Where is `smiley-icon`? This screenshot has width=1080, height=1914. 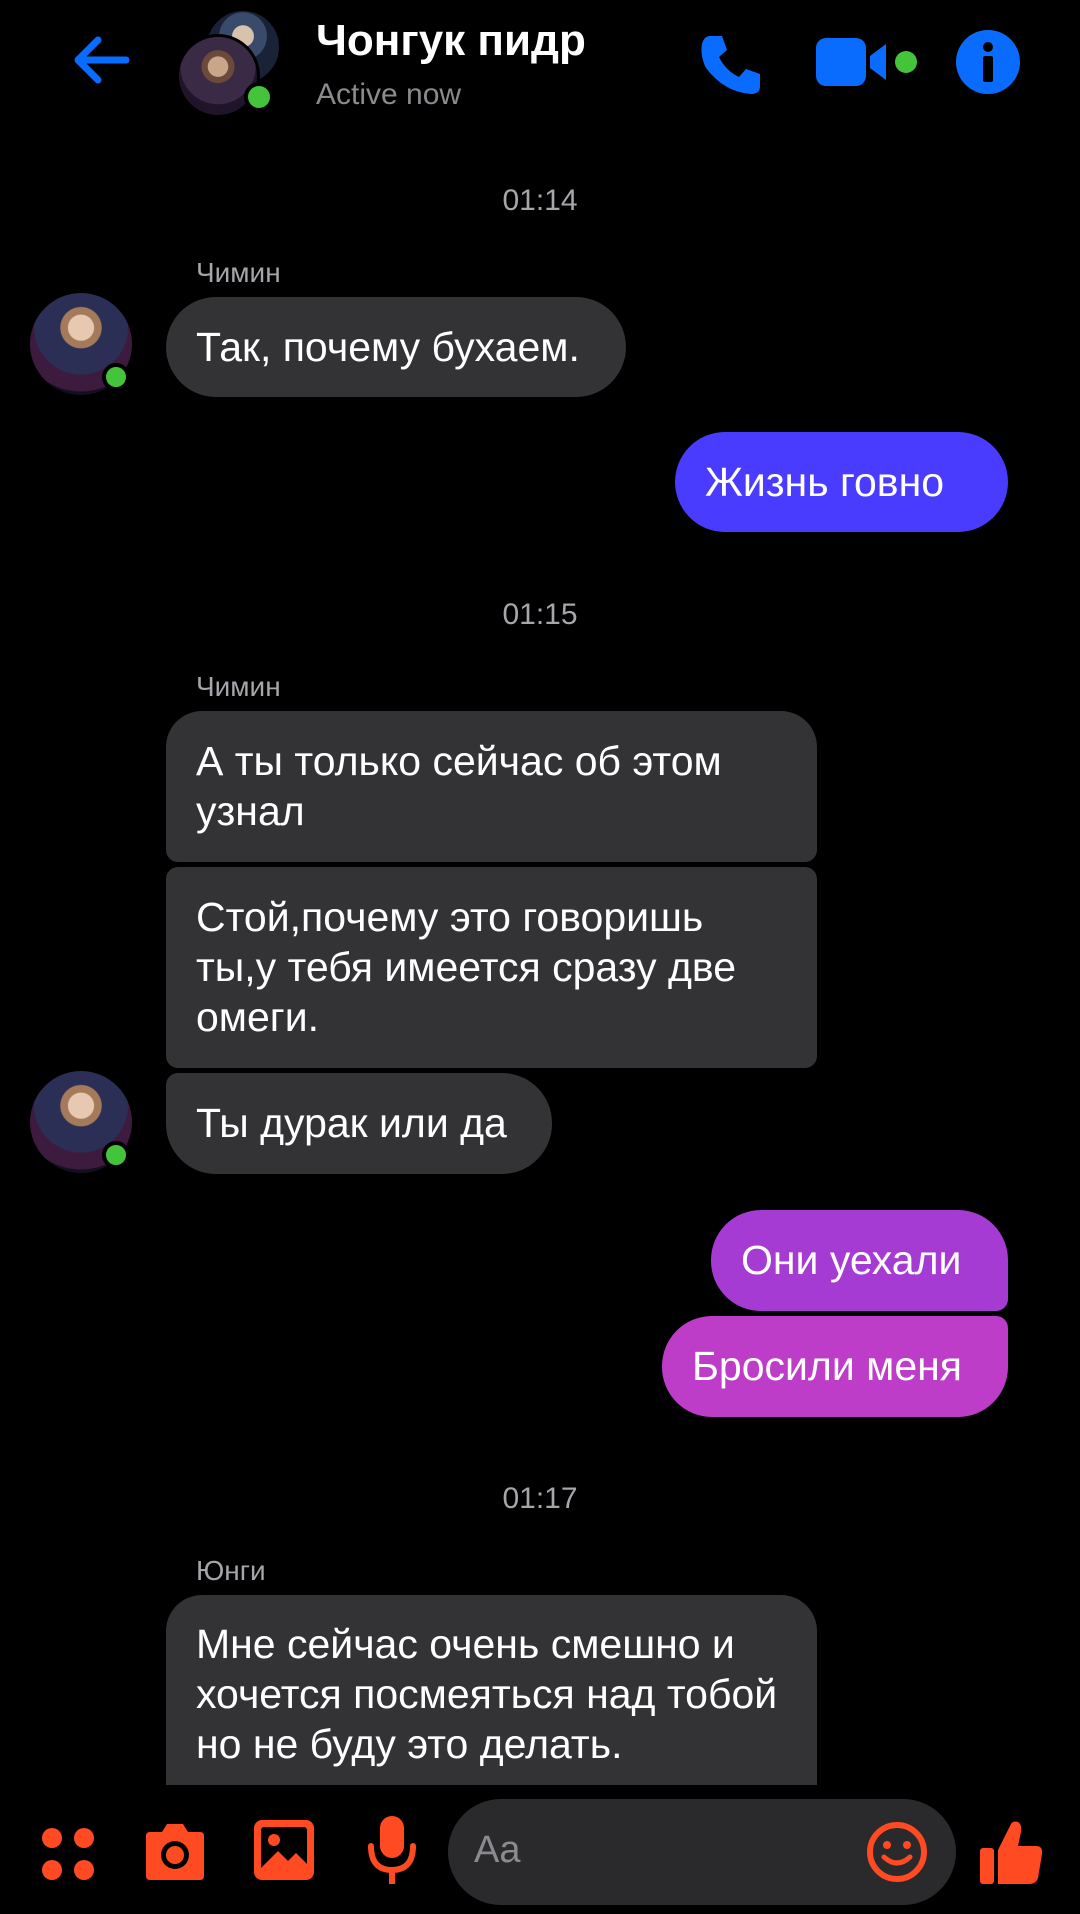 smiley-icon is located at coordinates (897, 1852).